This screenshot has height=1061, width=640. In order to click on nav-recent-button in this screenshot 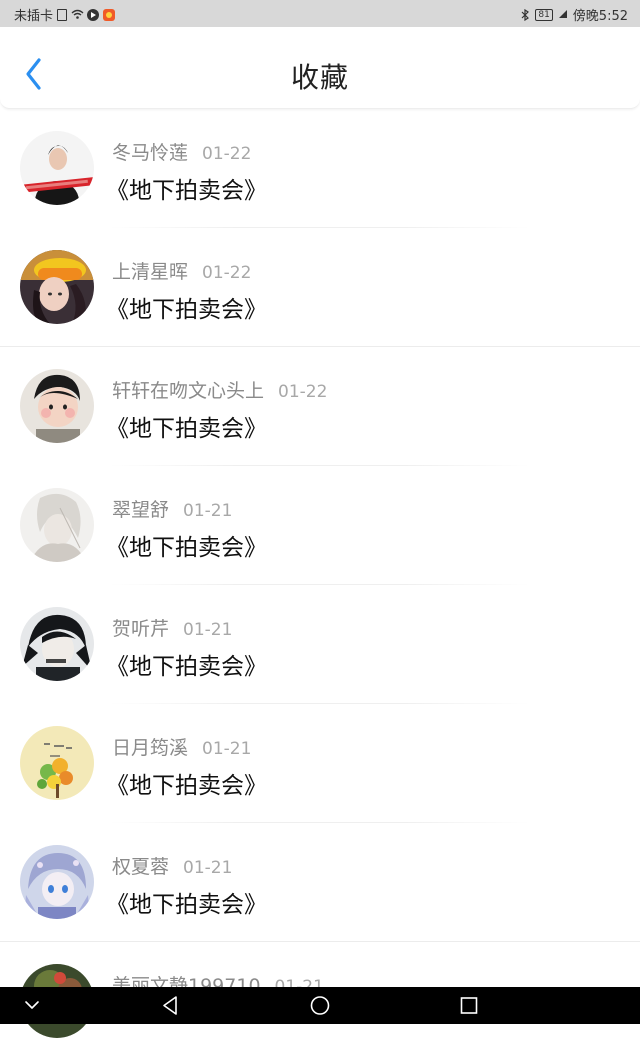, I will do `click(469, 1005)`.